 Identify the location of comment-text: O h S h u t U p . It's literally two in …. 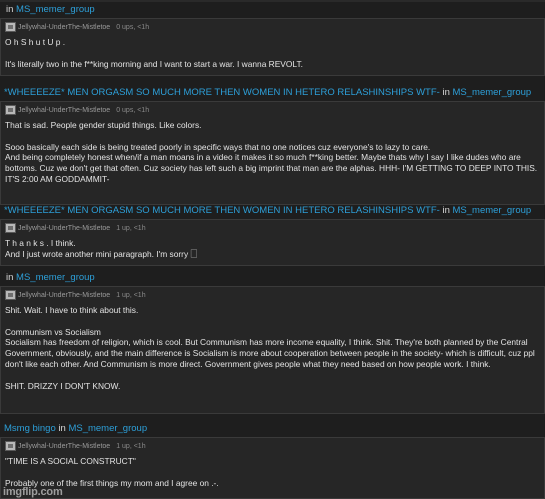
(154, 53).